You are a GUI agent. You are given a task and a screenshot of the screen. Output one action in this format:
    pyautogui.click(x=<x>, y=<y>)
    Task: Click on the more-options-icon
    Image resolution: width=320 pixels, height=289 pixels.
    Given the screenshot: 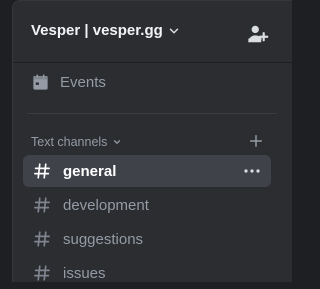 What is the action you would take?
    pyautogui.click(x=252, y=171)
    